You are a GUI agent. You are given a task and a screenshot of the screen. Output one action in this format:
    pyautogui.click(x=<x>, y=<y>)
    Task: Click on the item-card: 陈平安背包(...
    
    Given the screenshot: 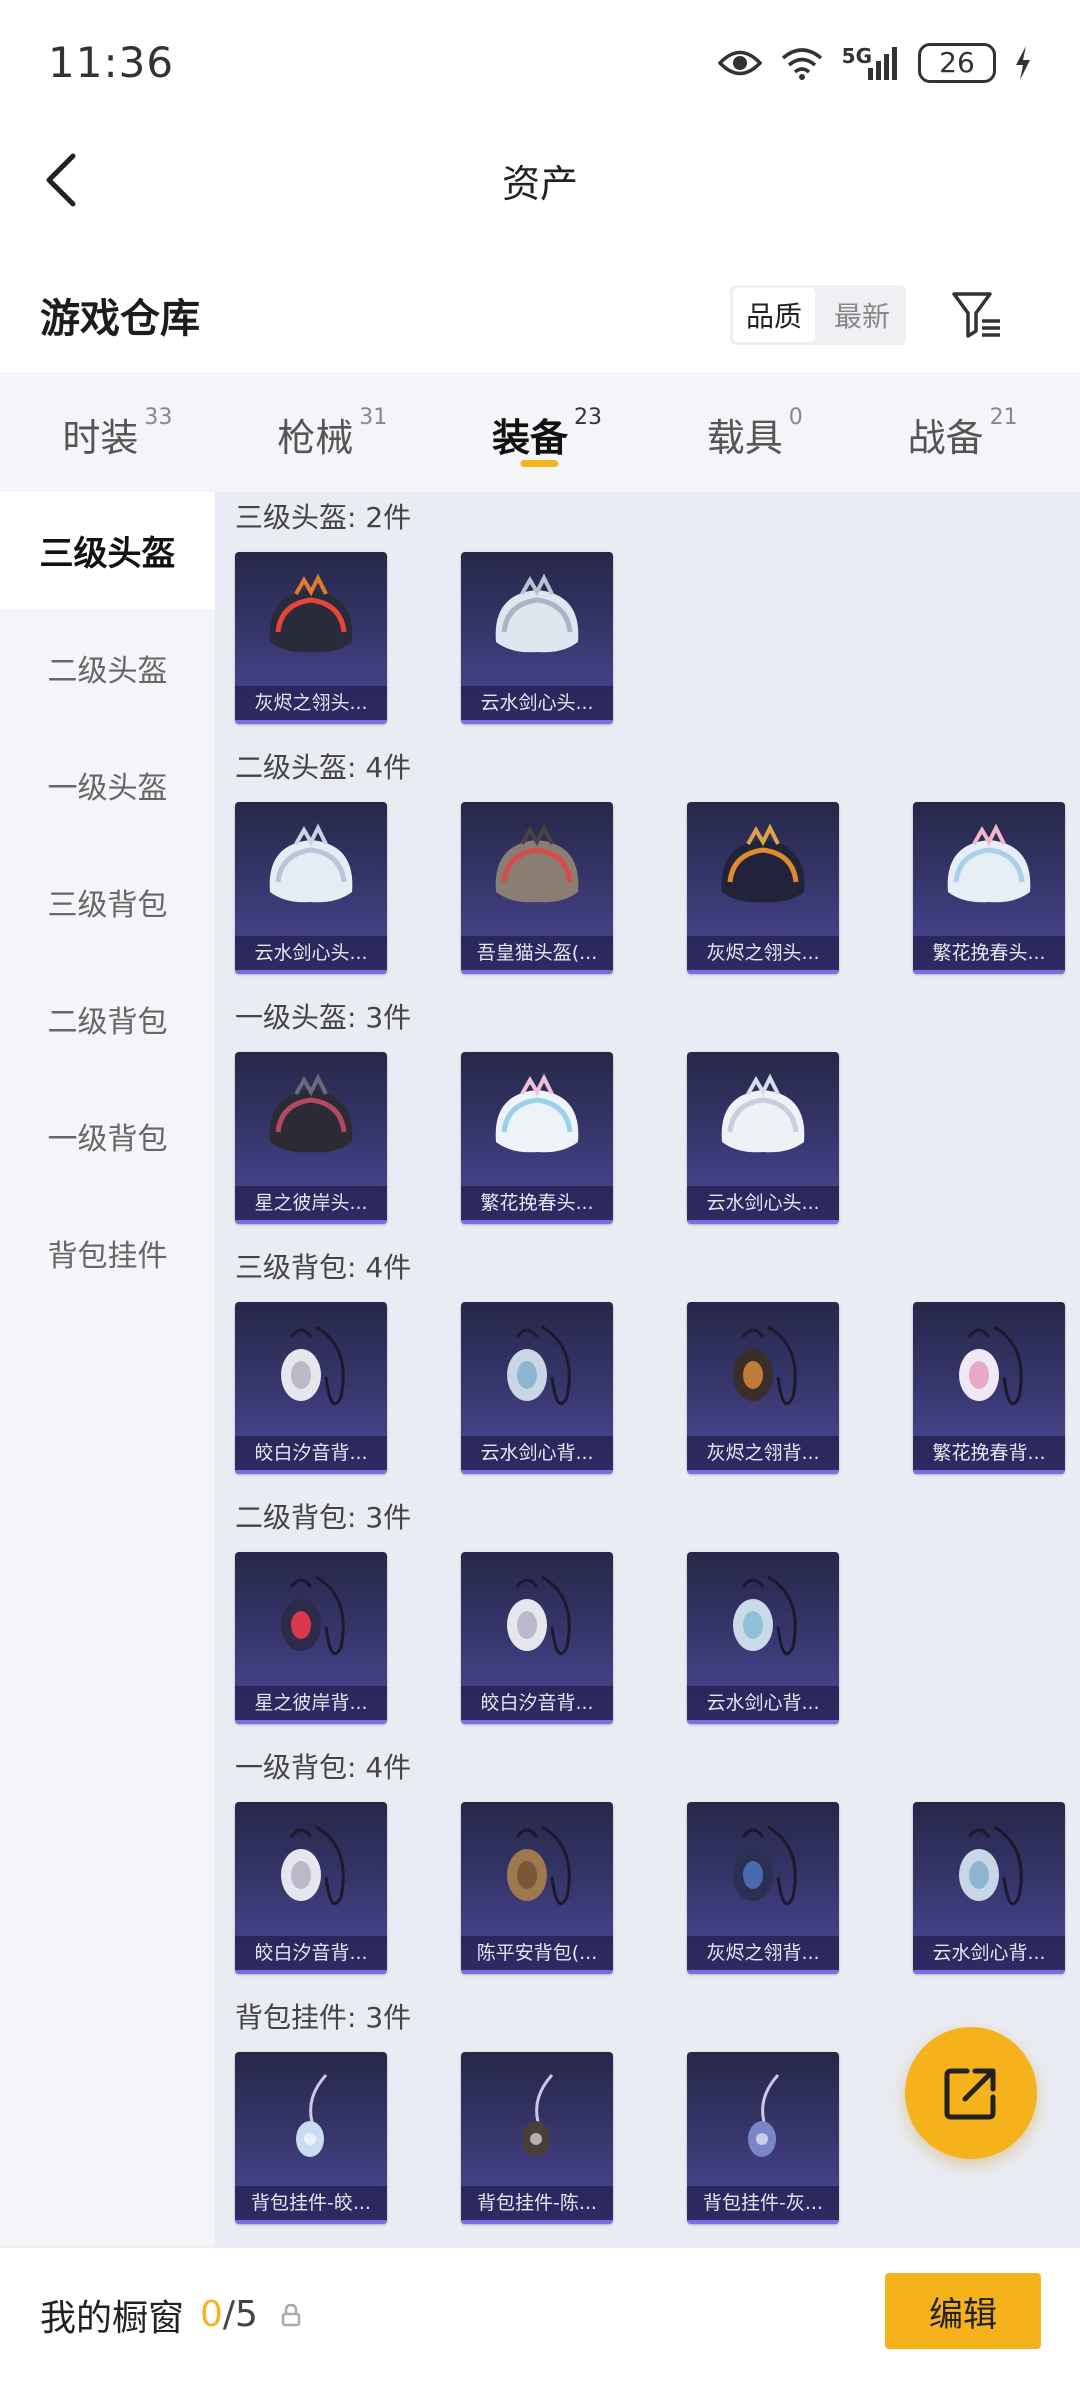 What is the action you would take?
    pyautogui.click(x=537, y=1888)
    